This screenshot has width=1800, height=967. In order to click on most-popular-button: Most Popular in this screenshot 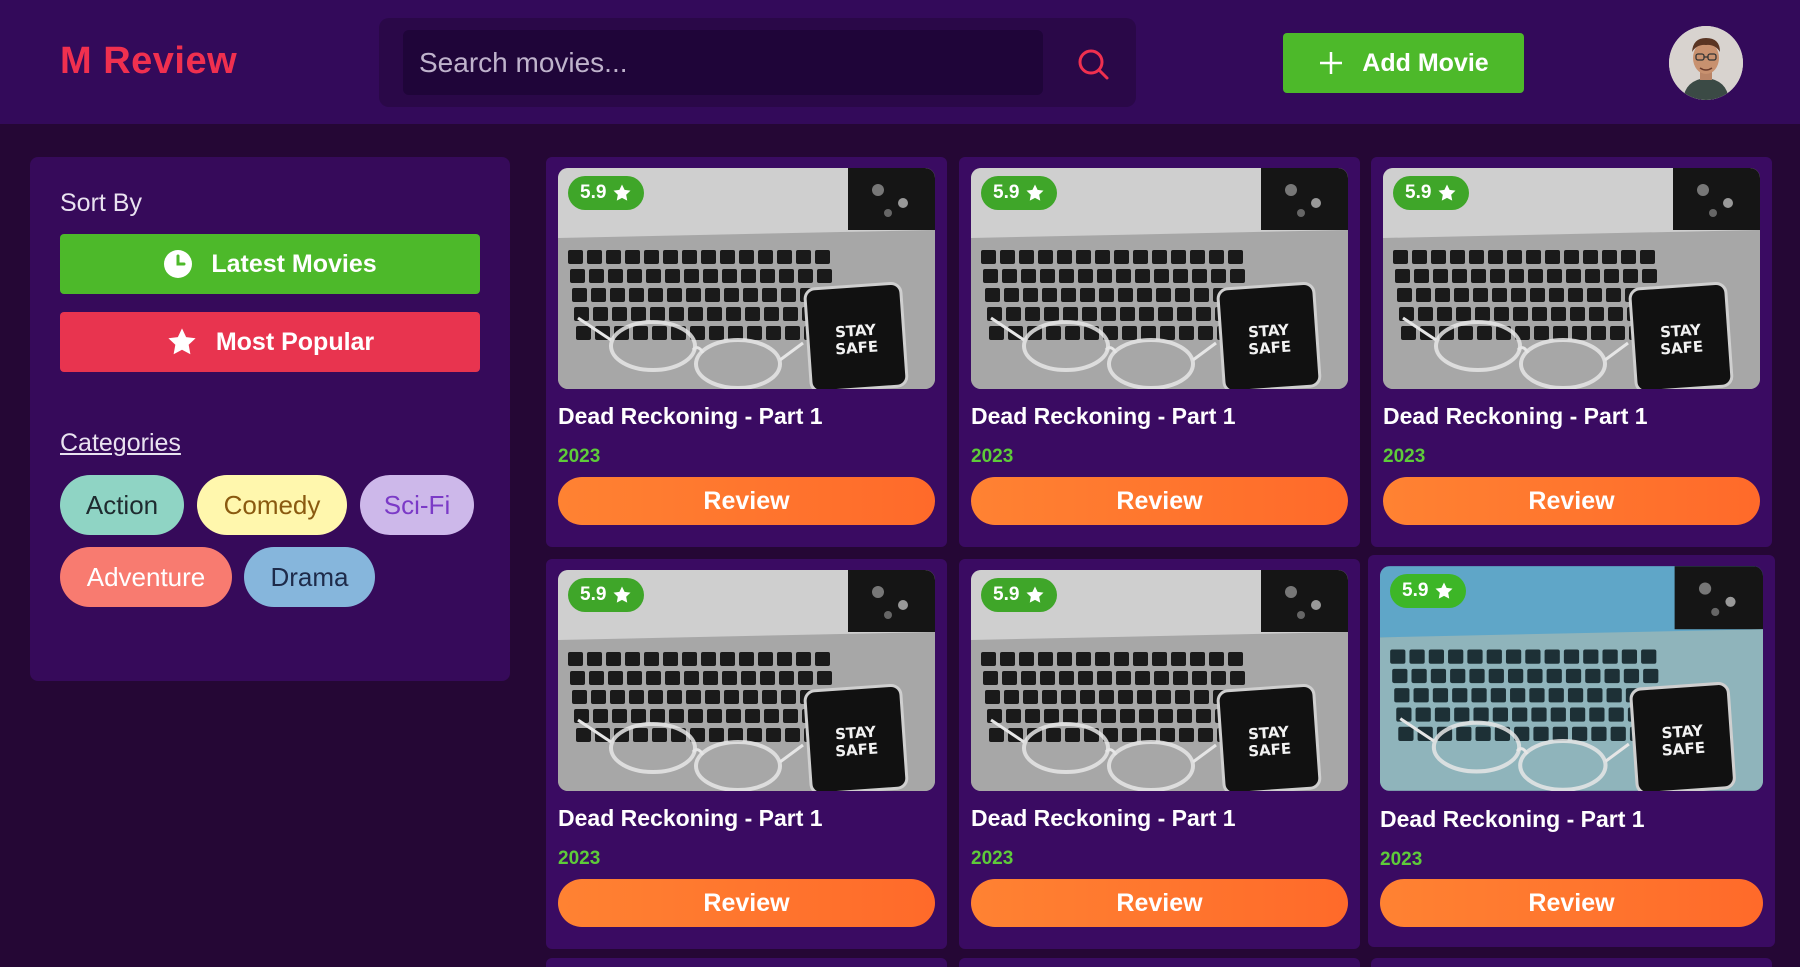, I will do `click(270, 342)`.